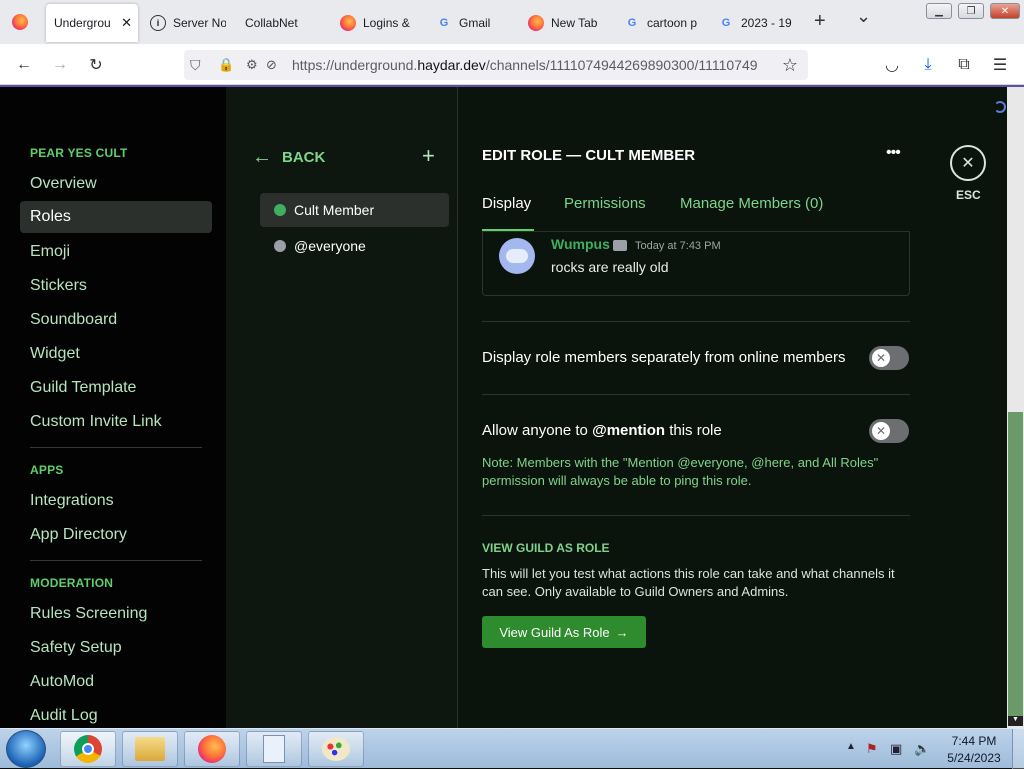 The width and height of the screenshot is (1024, 769). Describe the element at coordinates (60, 65) in the screenshot. I see `forward-arrow-icon: →` at that location.